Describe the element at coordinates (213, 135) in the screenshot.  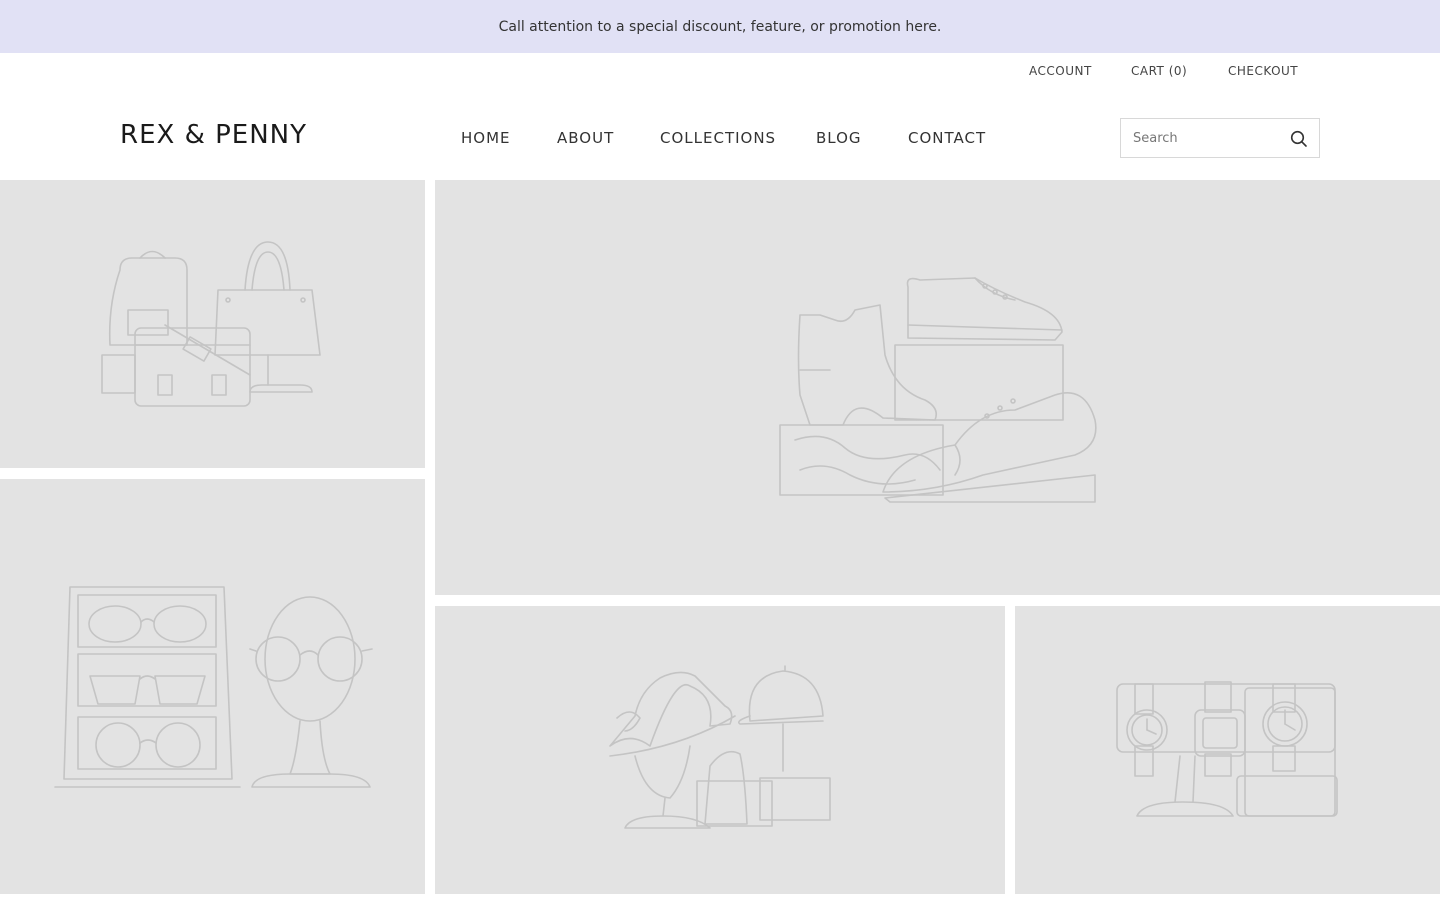
I see `site-logo: REX & PENNY` at that location.